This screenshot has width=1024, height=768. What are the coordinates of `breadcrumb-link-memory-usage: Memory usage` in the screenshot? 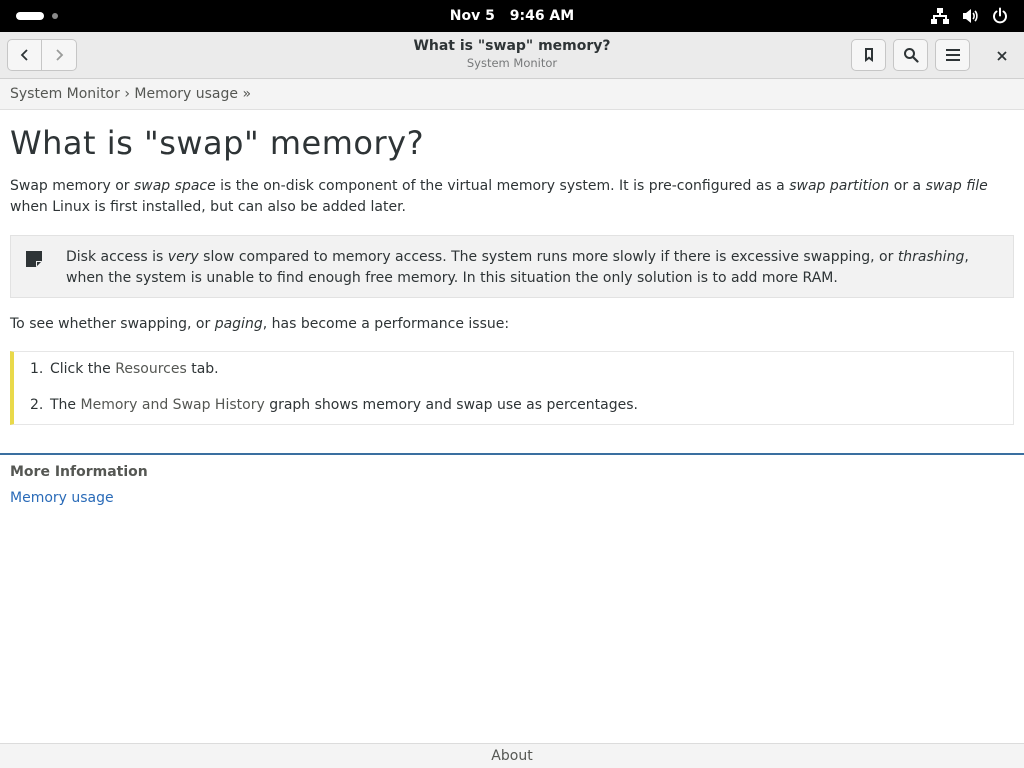 It's located at (186, 94).